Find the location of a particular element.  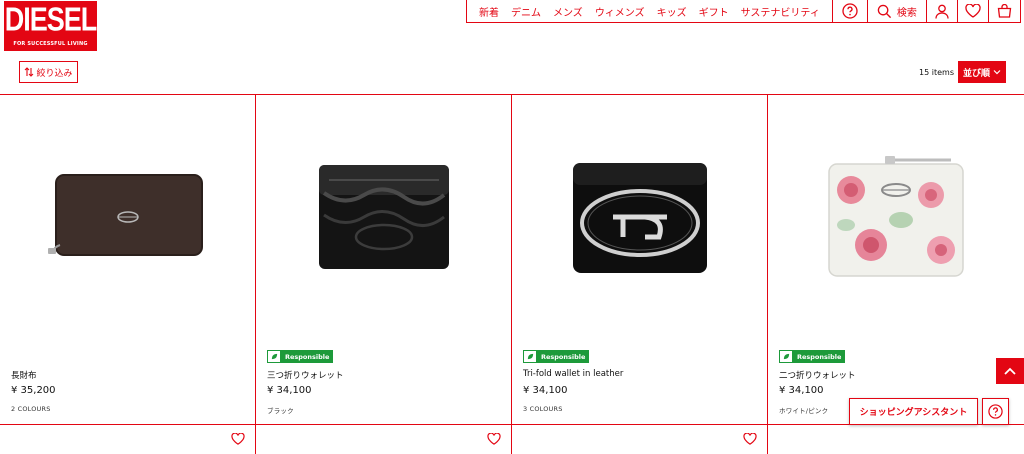

nav-link-new: 新着 is located at coordinates (489, 11).